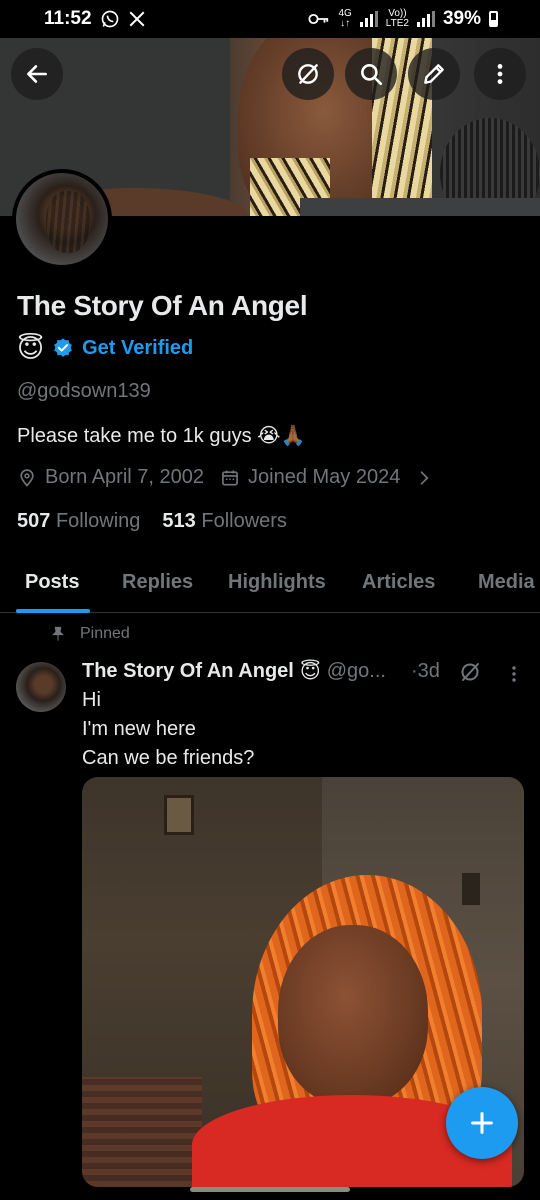  Describe the element at coordinates (137, 348) in the screenshot. I see `get-verified-link: Get Verified` at that location.